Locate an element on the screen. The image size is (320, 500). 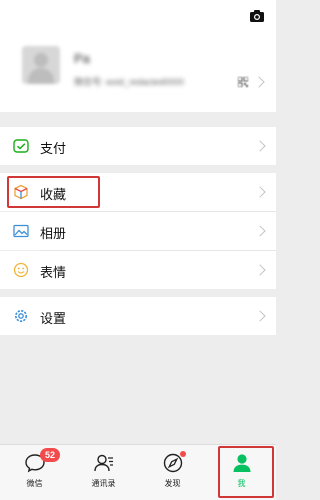
menu-item-settings: 设置 is located at coordinates (138, 316).